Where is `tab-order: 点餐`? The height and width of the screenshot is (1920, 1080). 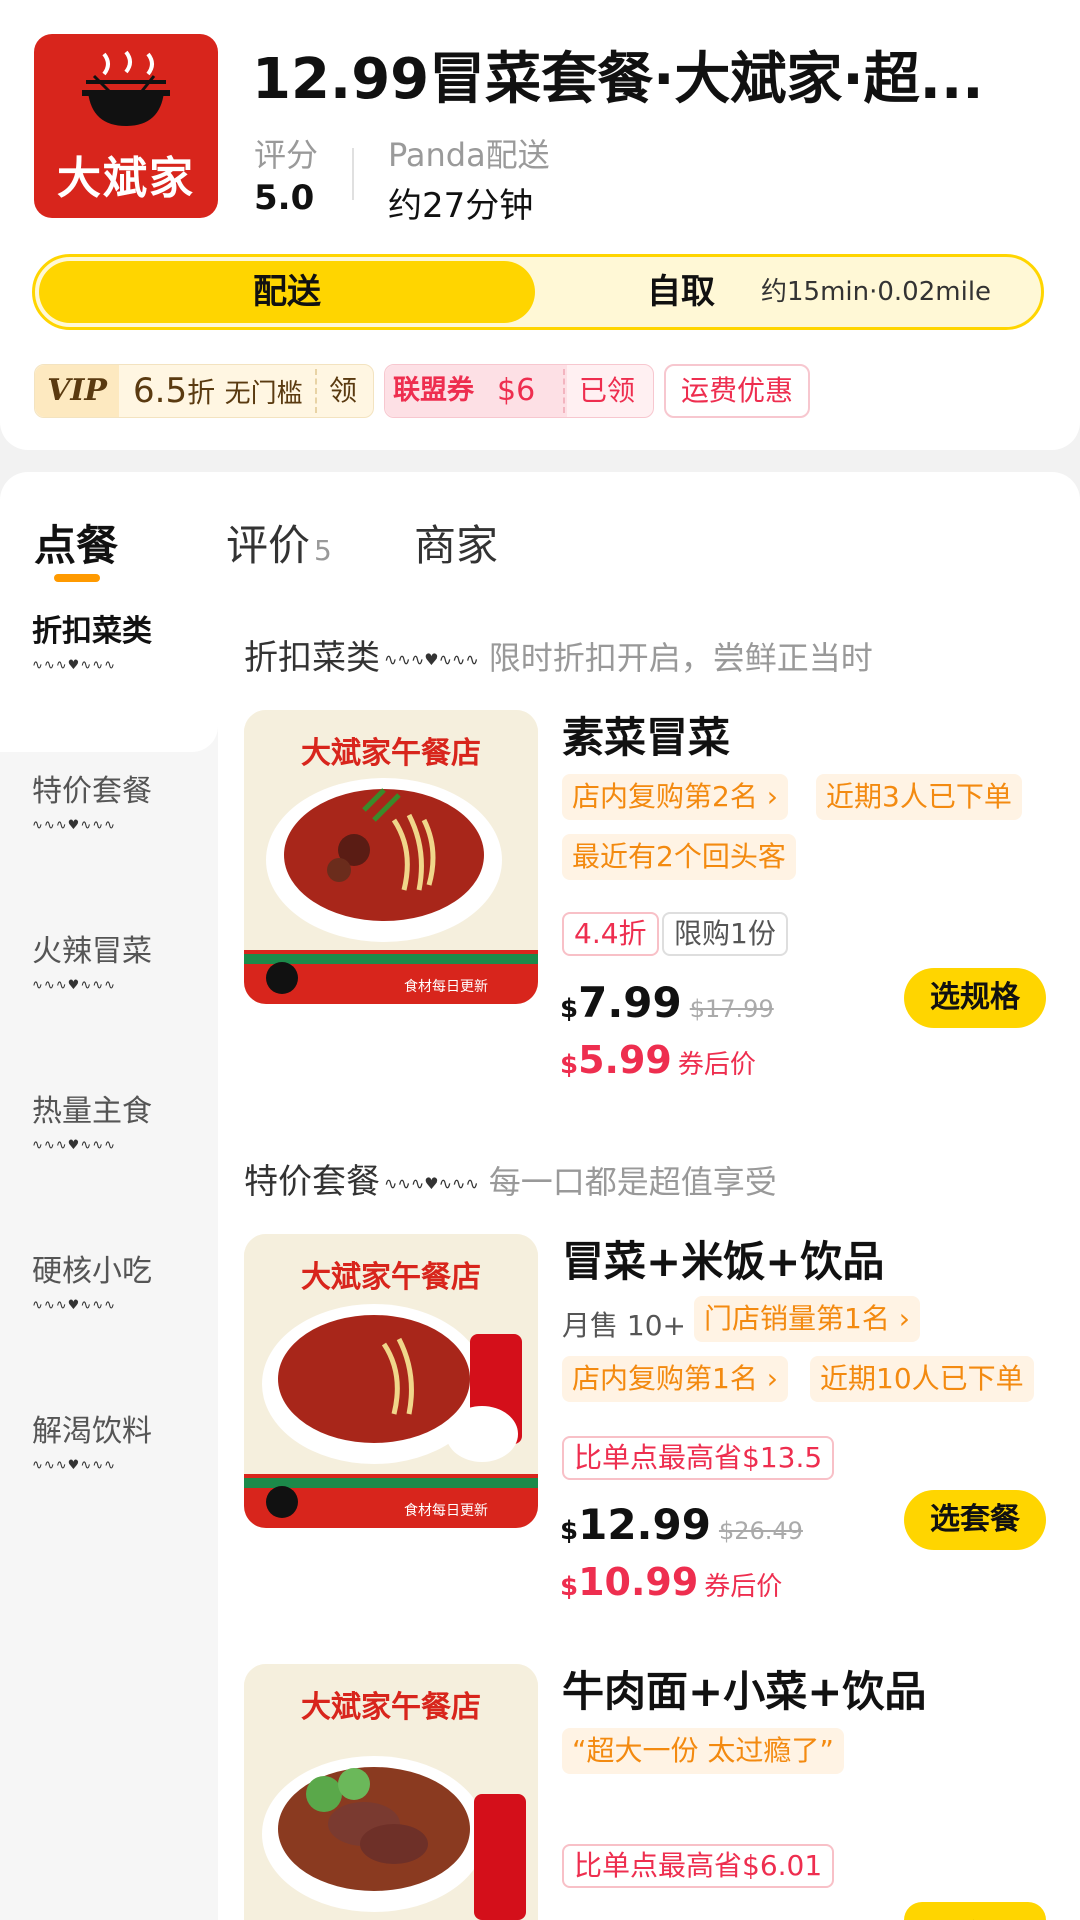 tab-order: 点餐 is located at coordinates (76, 542).